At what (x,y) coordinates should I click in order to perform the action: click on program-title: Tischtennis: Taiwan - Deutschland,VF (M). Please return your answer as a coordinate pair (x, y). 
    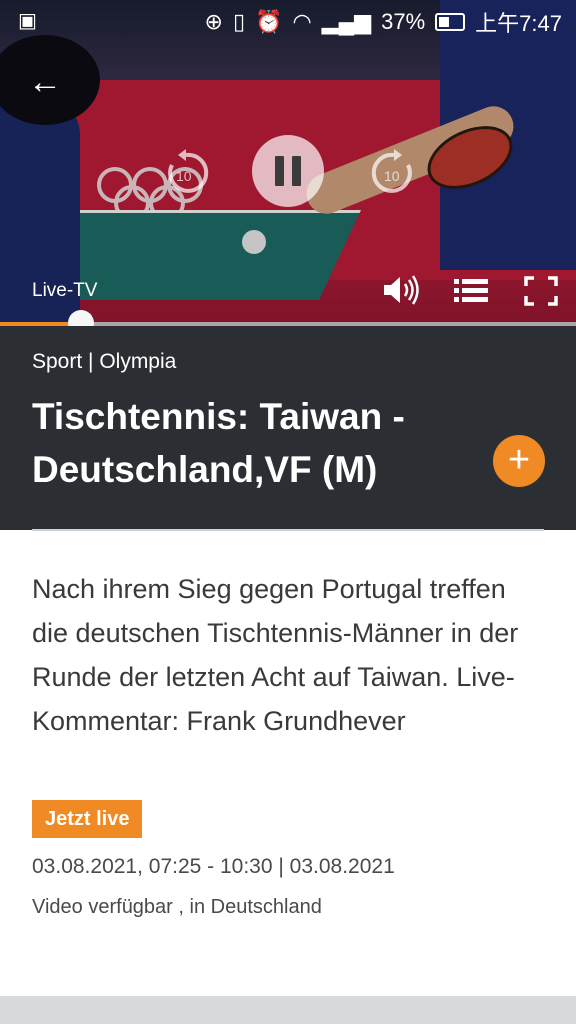
    Looking at the image, I should click on (218, 443).